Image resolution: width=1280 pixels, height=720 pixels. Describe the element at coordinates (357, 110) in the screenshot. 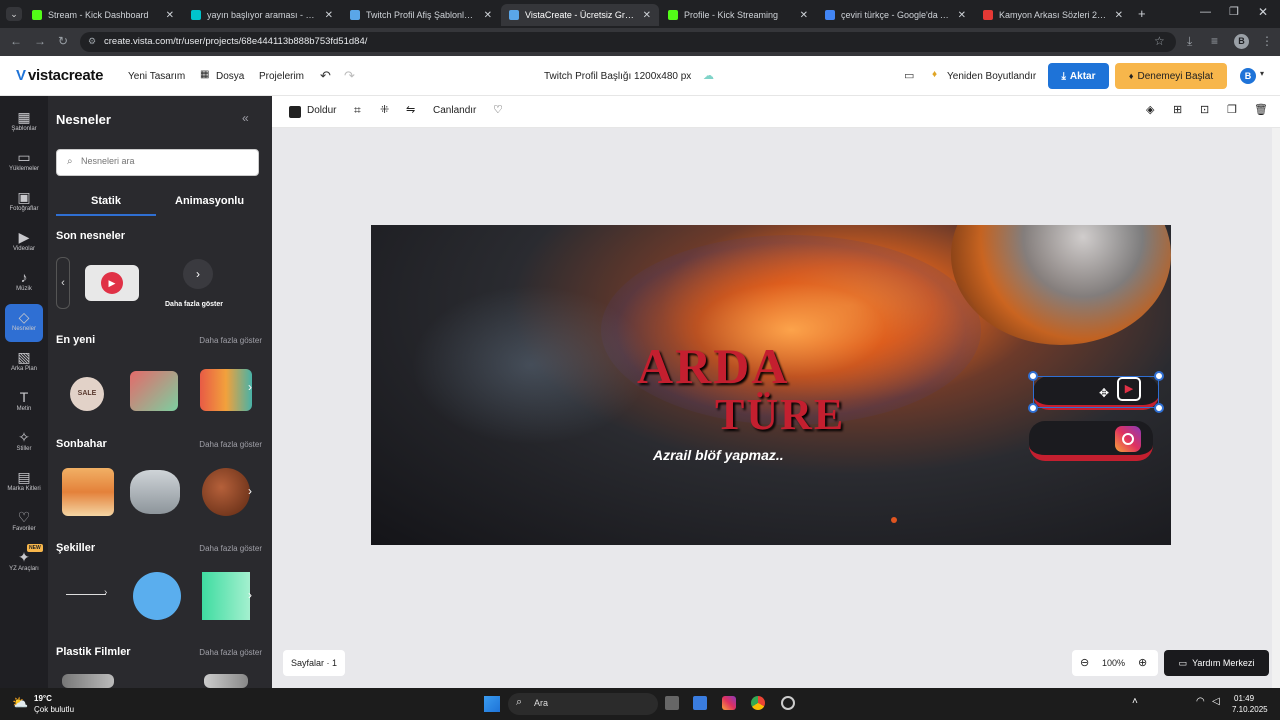

I see `crop-icon: ⌗` at that location.